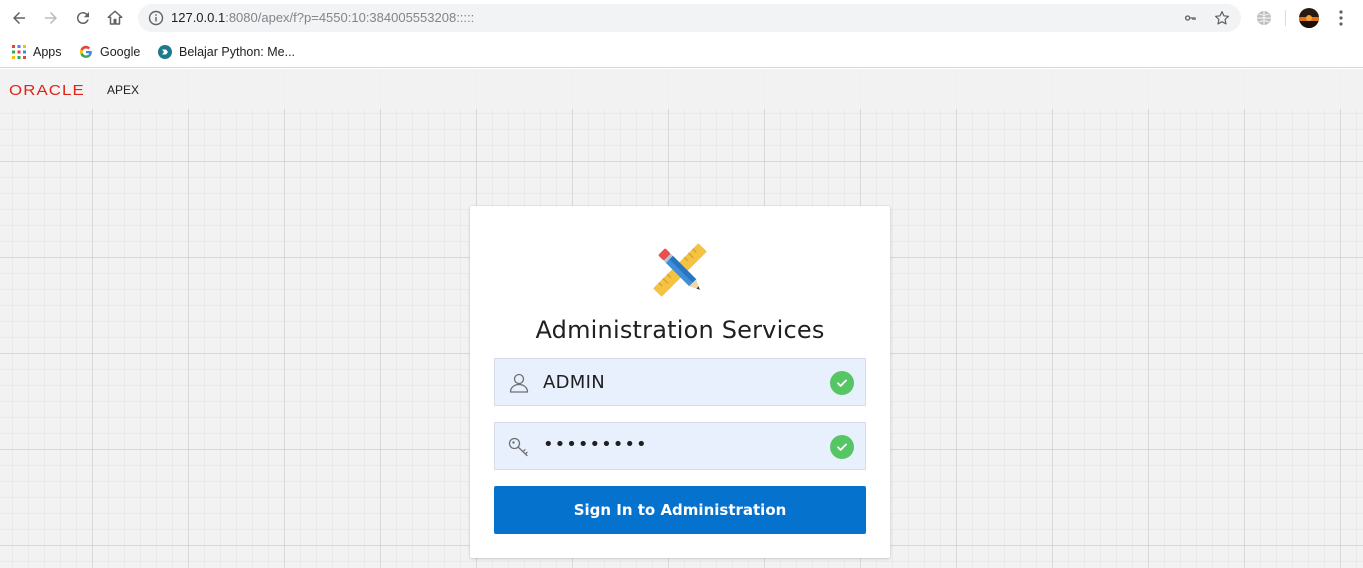  I want to click on username-value: ADMIN, so click(574, 382).